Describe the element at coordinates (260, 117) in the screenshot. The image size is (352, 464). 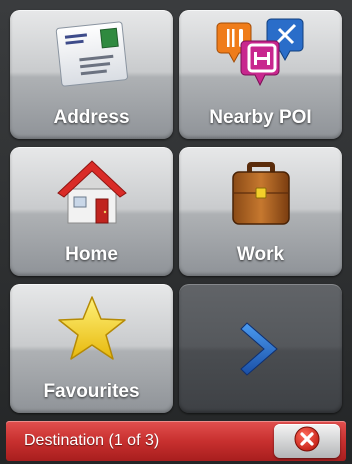
I see `nearby-poi-label: Nearby POI` at that location.